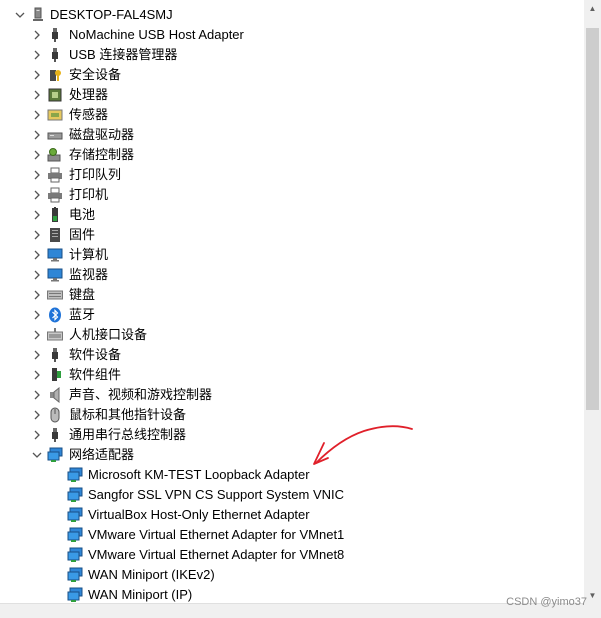 The height and width of the screenshot is (618, 601). What do you see at coordinates (290, 375) in the screenshot?
I see `category-node: 软件组件` at bounding box center [290, 375].